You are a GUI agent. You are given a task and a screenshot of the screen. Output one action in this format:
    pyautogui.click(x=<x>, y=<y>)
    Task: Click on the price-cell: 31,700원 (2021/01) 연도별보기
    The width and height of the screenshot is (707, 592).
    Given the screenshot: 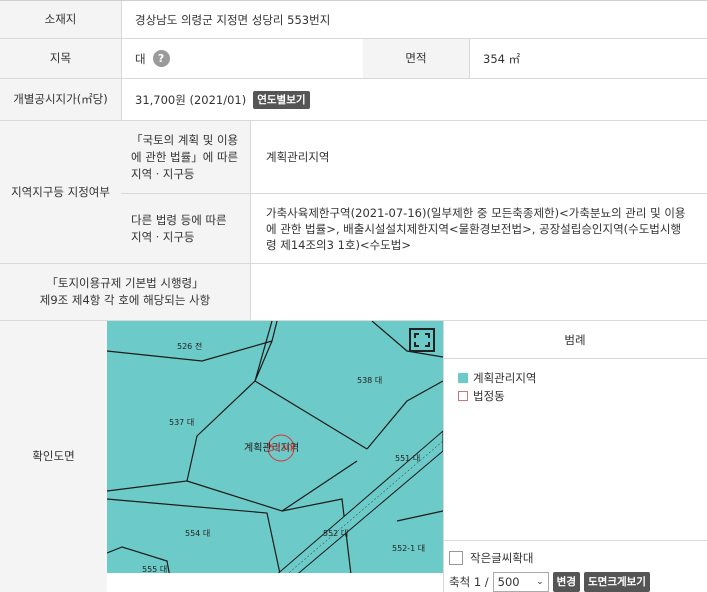 What is the action you would take?
    pyautogui.click(x=414, y=99)
    